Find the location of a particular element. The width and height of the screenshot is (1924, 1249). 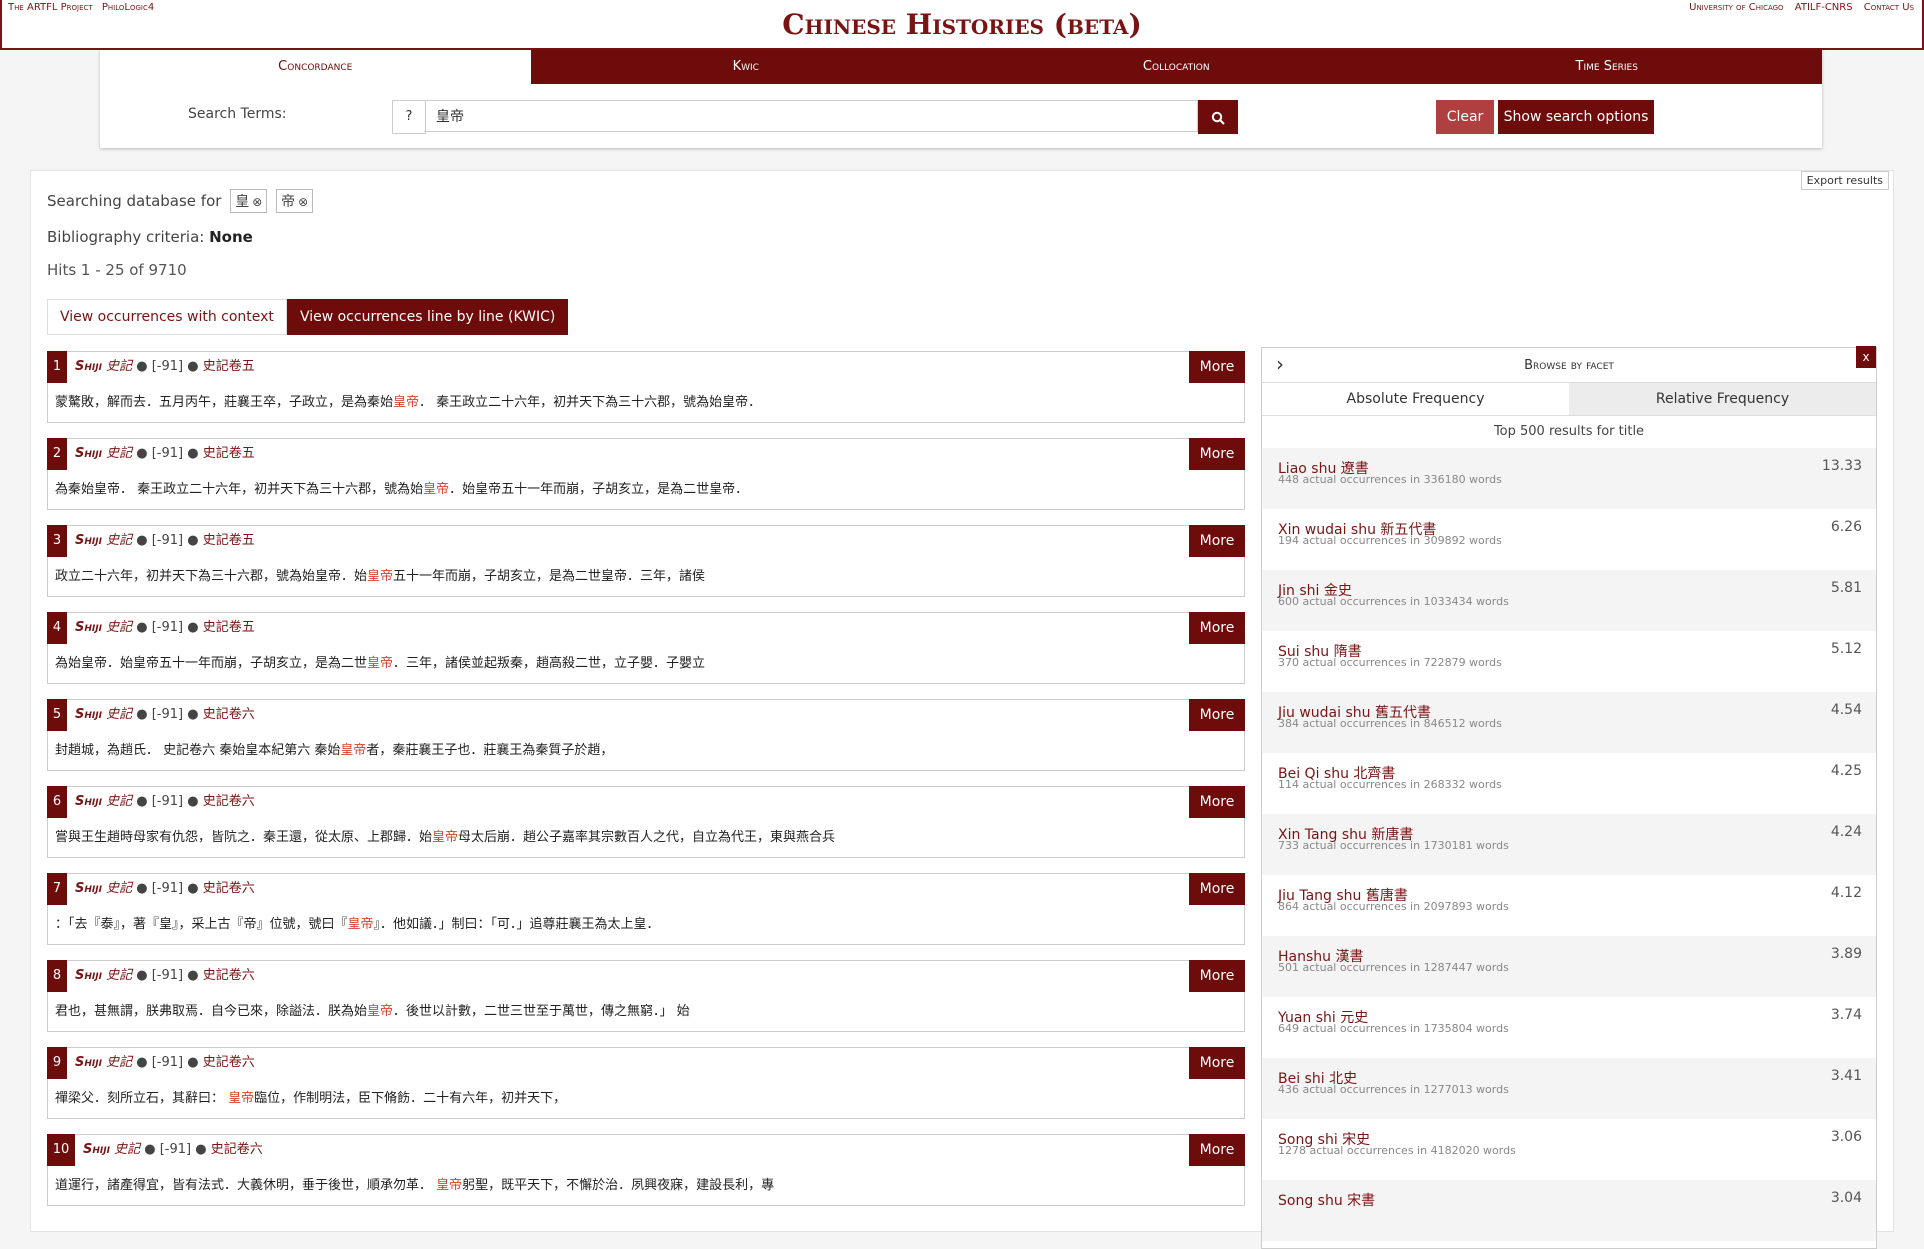

context-left: 君也，甚無謂，朕弗取焉．自今已來，除謚法．朕為始 is located at coordinates (211, 1011).